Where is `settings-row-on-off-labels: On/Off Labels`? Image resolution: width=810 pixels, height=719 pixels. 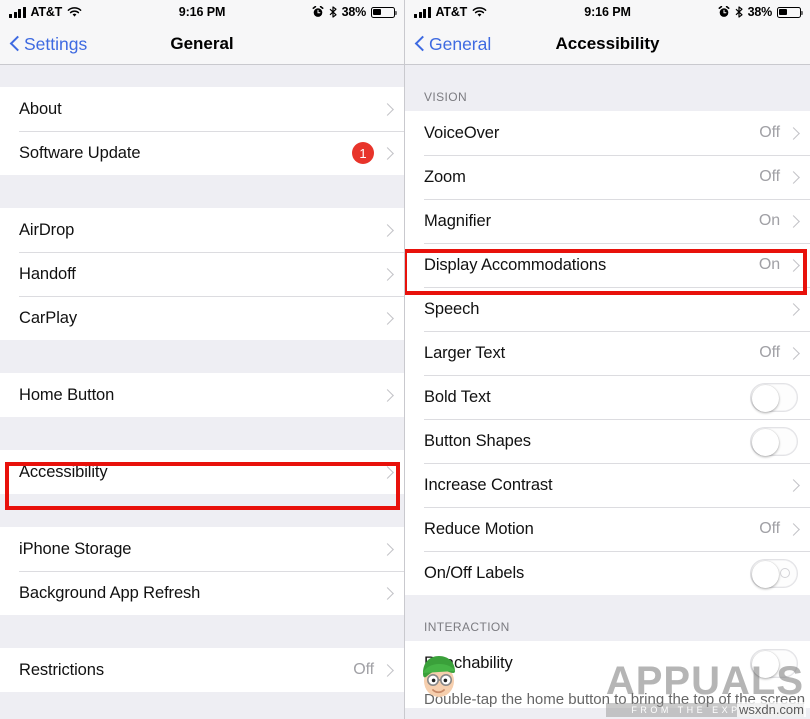 settings-row-on-off-labels: On/Off Labels is located at coordinates (607, 573).